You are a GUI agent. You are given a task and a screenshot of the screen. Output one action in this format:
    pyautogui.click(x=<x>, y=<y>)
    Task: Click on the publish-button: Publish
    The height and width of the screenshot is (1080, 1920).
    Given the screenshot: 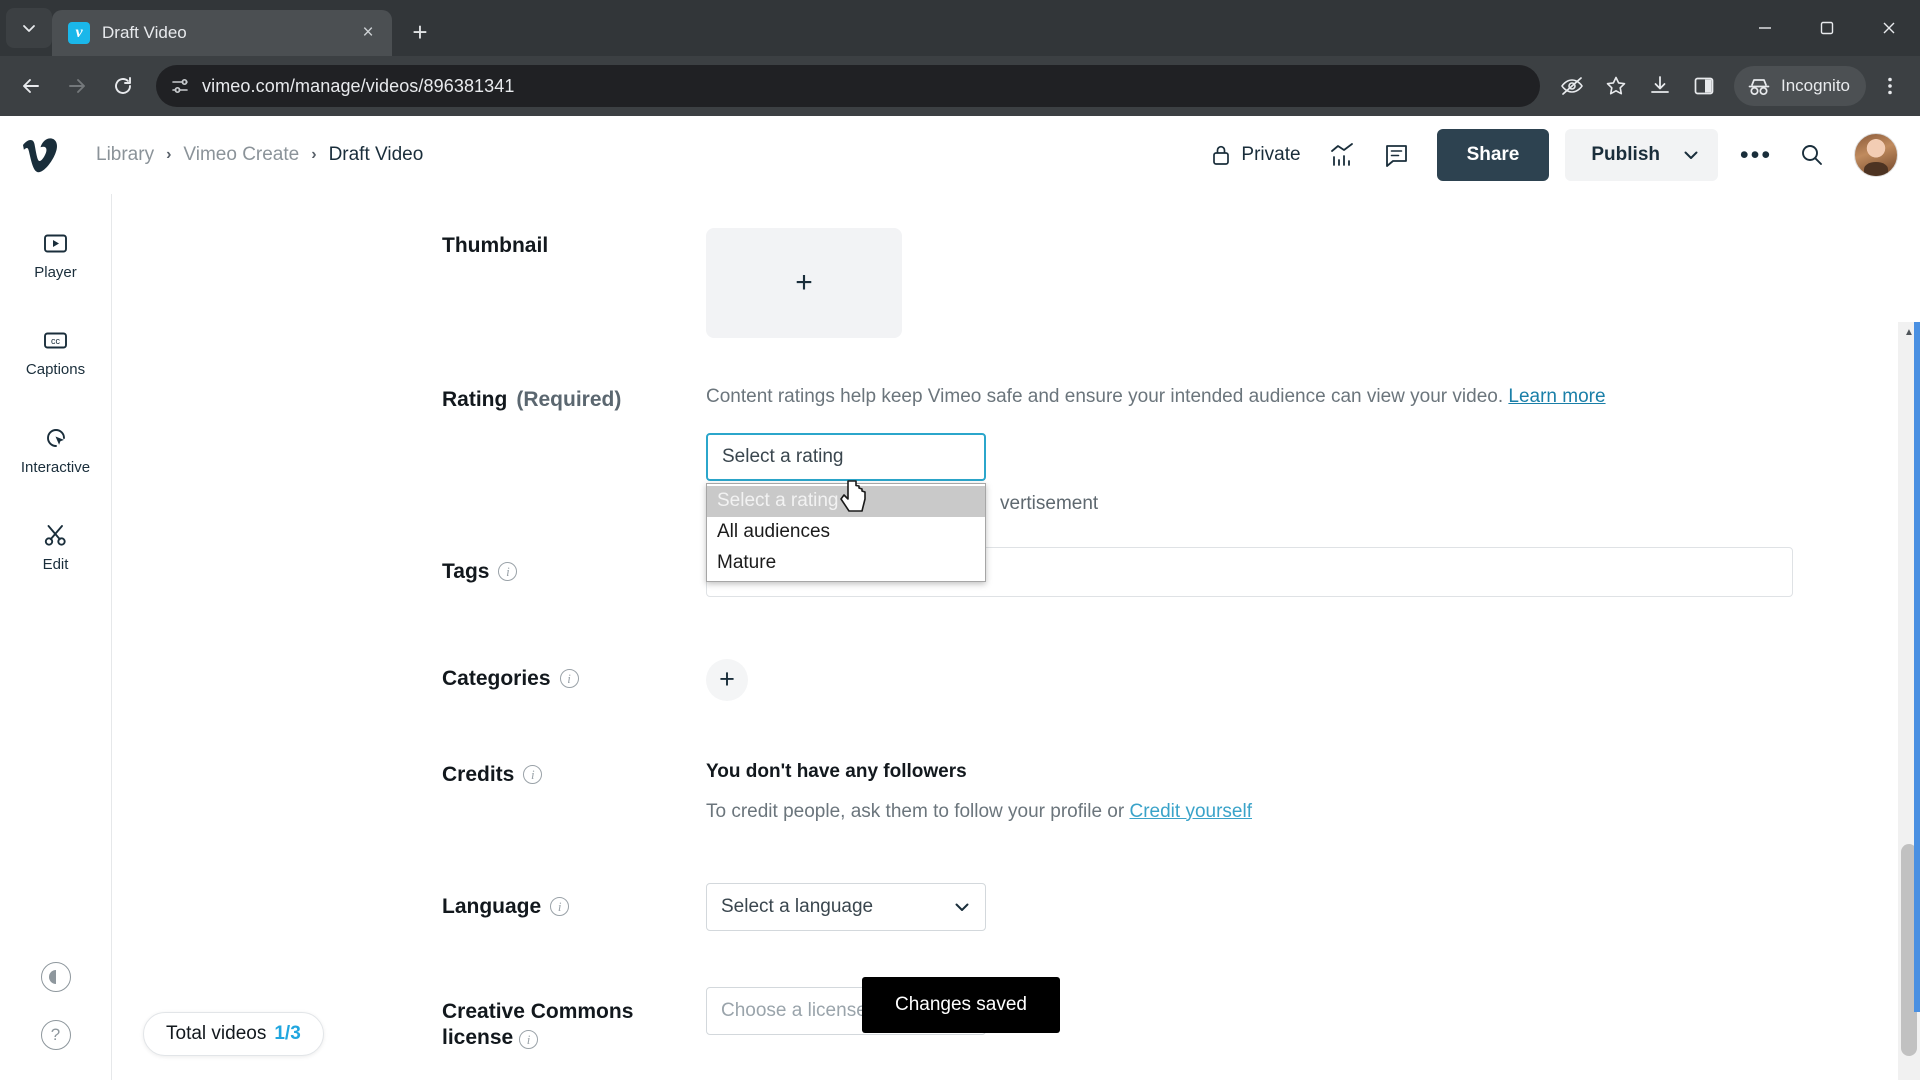 What is the action you would take?
    pyautogui.click(x=1641, y=155)
    